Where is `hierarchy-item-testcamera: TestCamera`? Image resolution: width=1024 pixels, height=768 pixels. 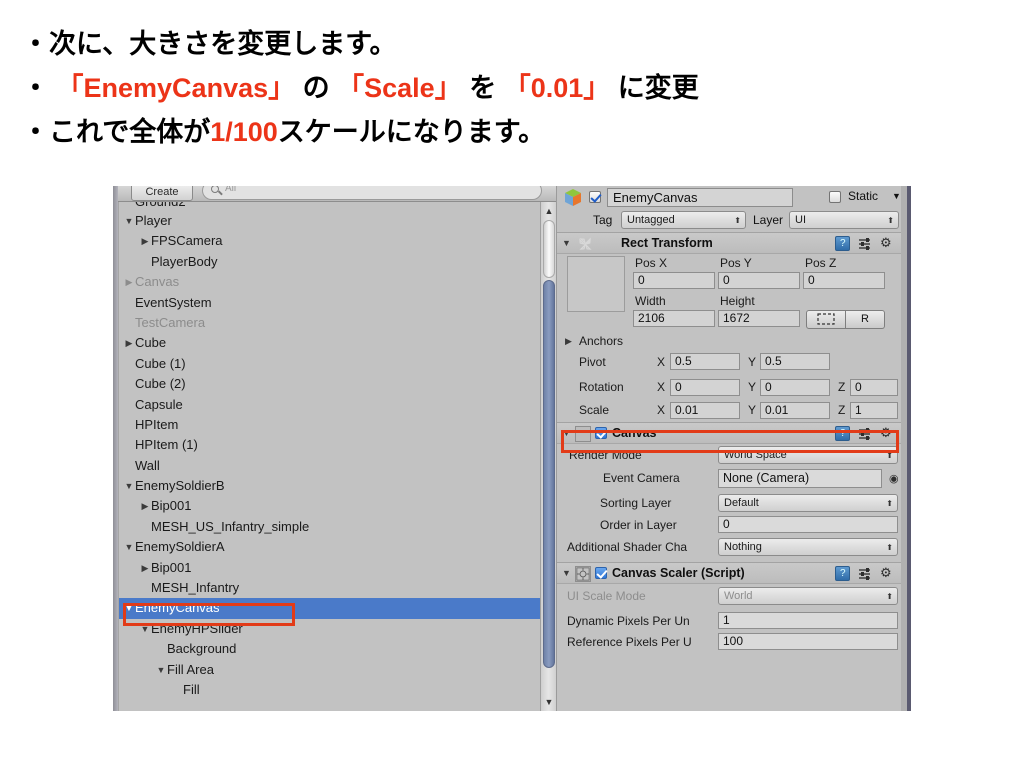
hierarchy-item-testcamera: TestCamera is located at coordinates (337, 323).